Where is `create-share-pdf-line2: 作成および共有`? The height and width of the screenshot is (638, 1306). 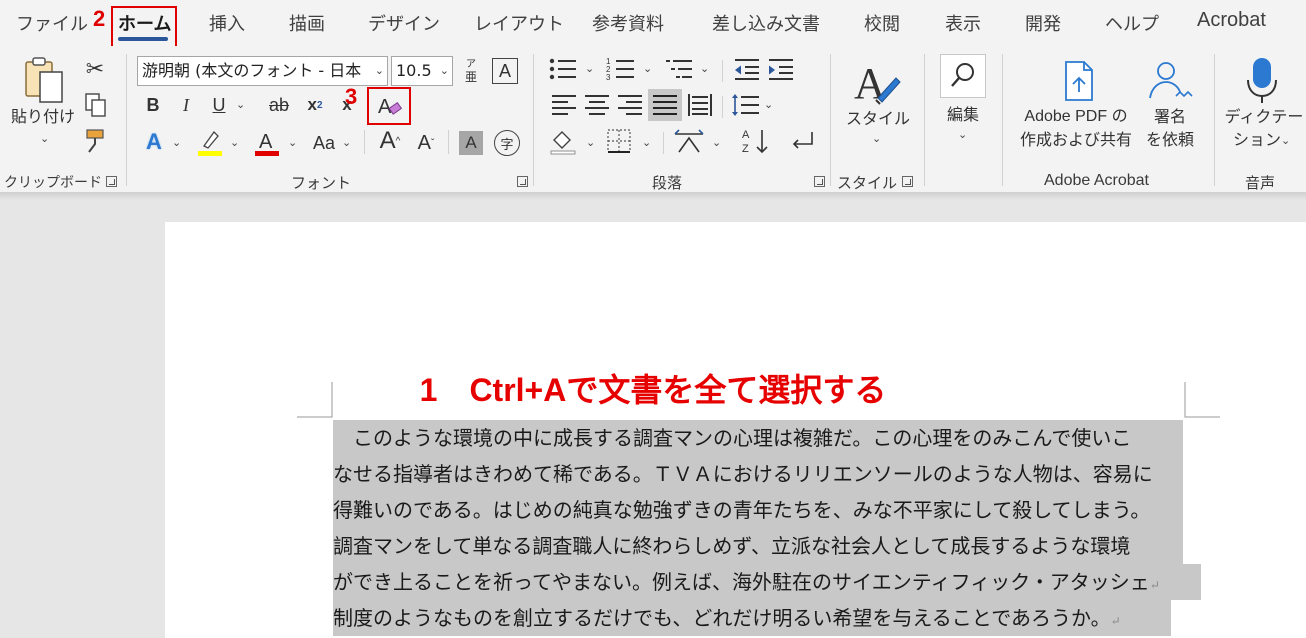 create-share-pdf-line2: 作成および共有 is located at coordinates (1076, 140).